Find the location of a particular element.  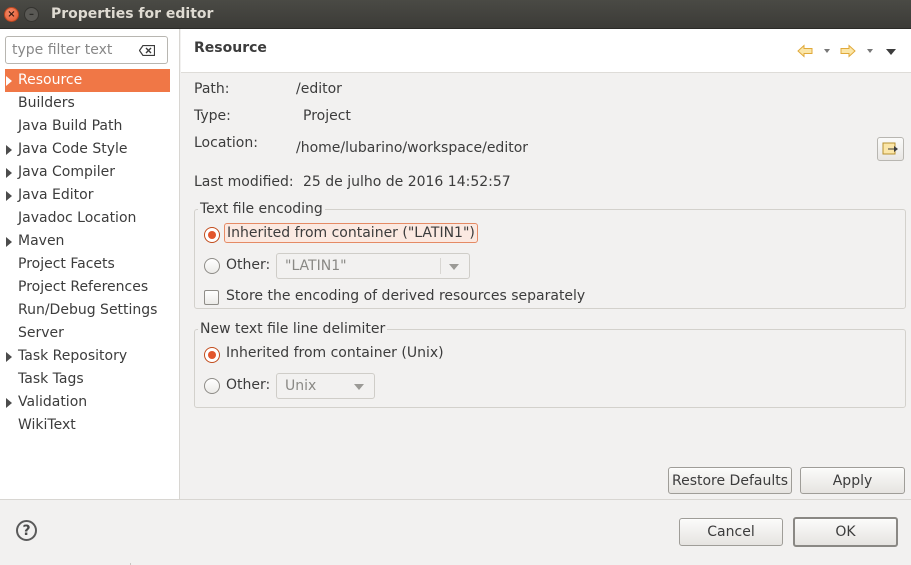

ok-button: OK is located at coordinates (845, 532).